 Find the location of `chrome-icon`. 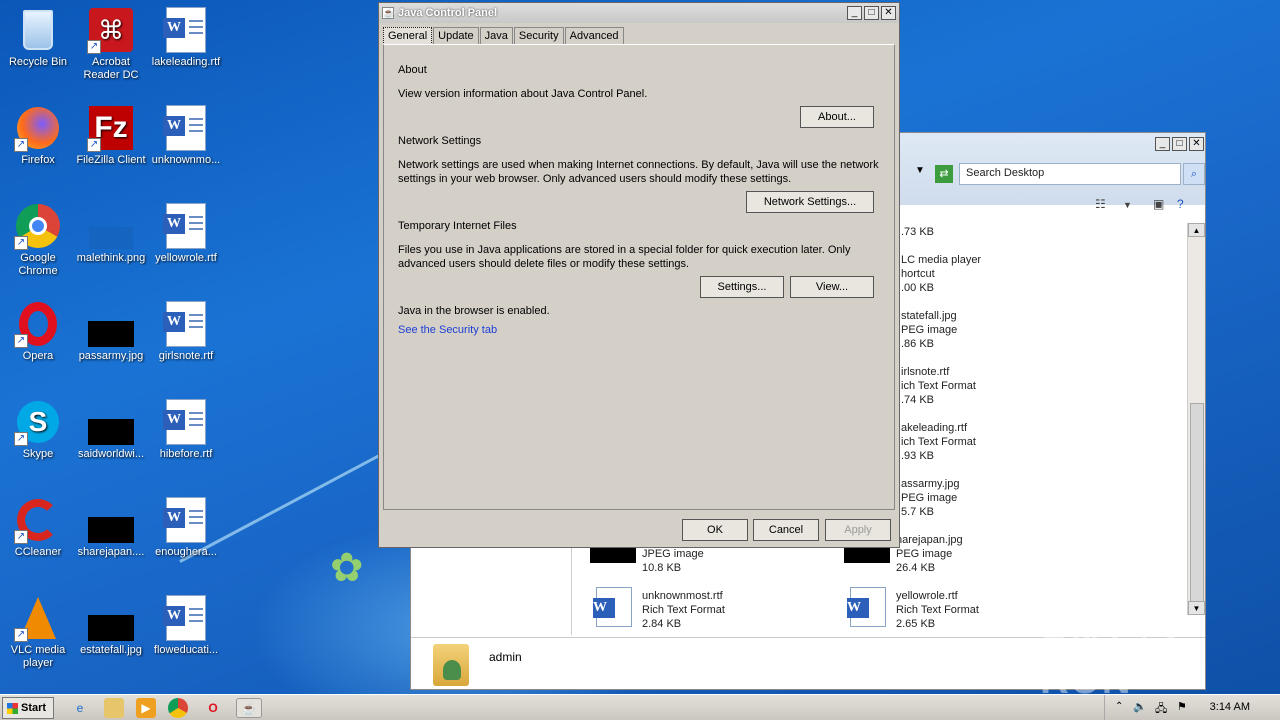

chrome-icon is located at coordinates (178, 708).